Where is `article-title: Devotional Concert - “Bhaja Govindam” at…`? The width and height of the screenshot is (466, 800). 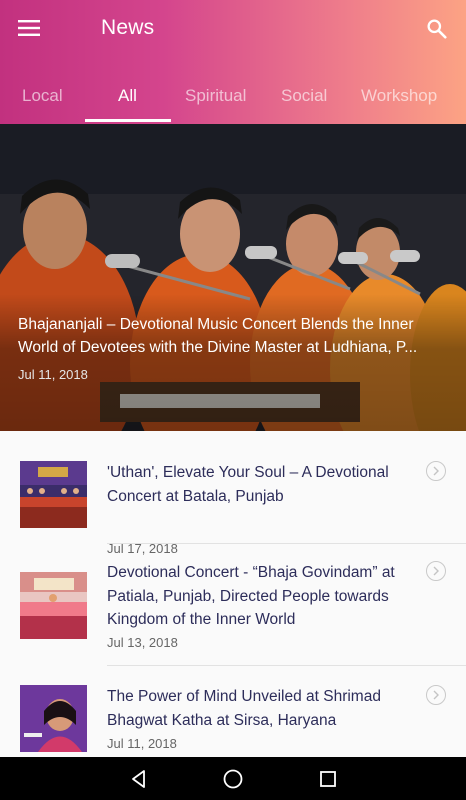
article-title: Devotional Concert - “Bhaja Govindam” at… is located at coordinates (263, 596).